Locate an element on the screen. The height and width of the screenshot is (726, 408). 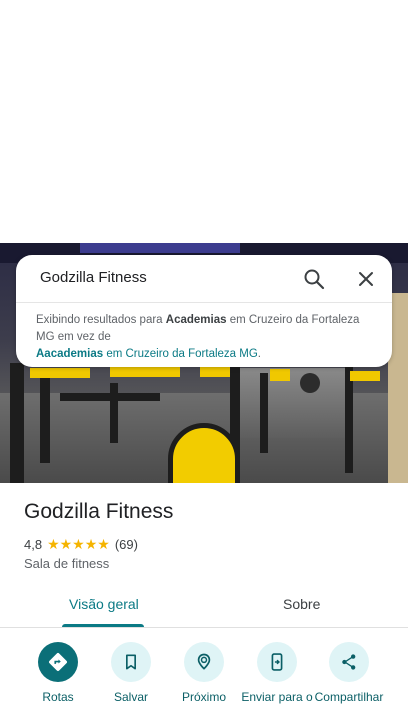
save-button: Salvar is located at coordinates (131, 673).